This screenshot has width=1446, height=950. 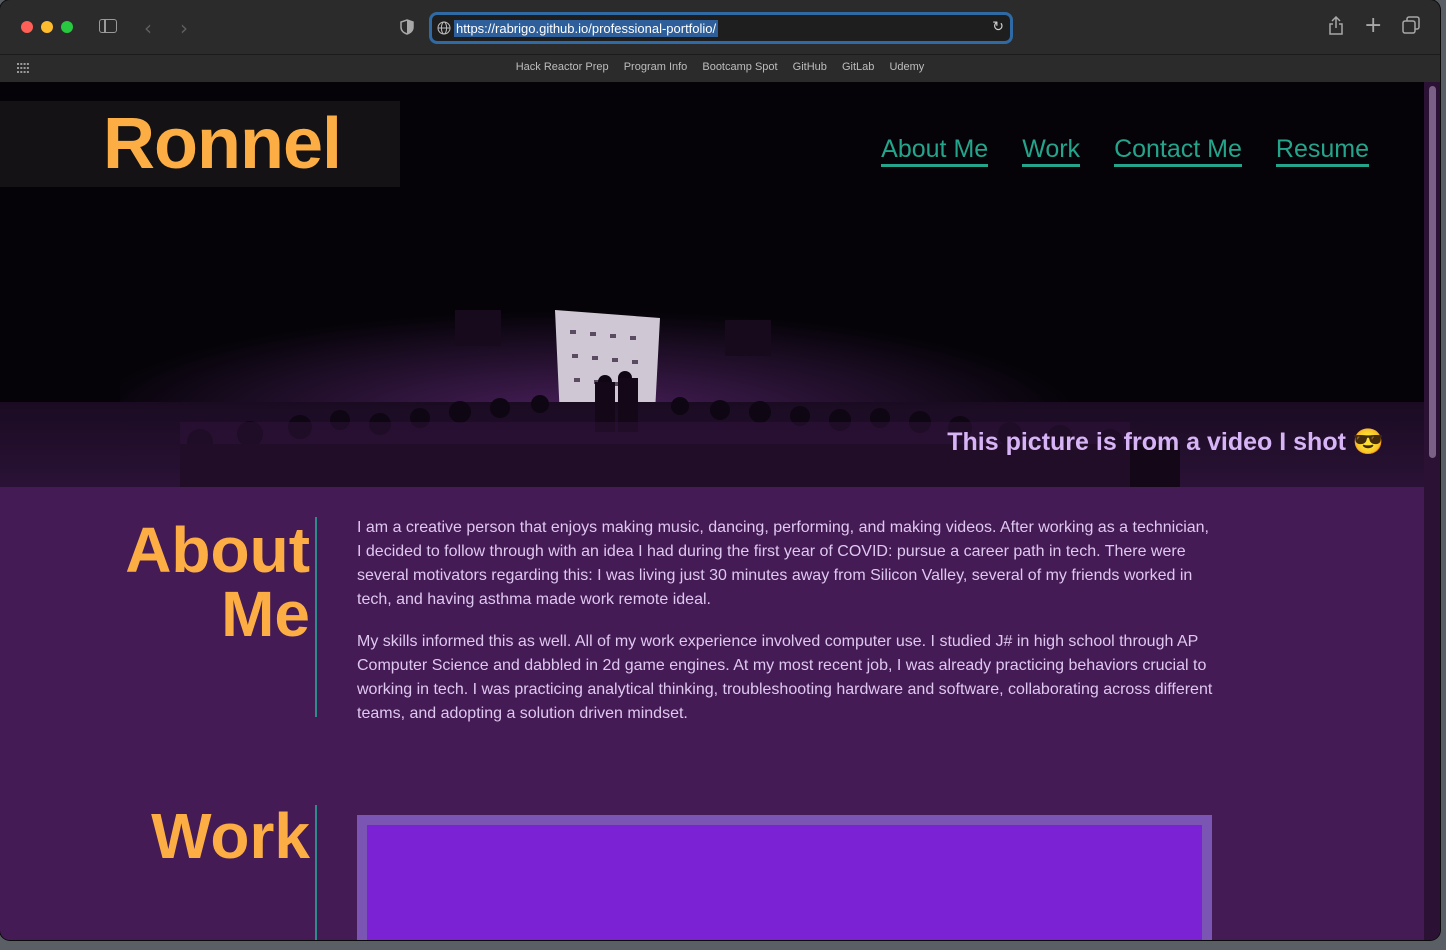 I want to click on nav-link-about-me: About Me, so click(x=935, y=150).